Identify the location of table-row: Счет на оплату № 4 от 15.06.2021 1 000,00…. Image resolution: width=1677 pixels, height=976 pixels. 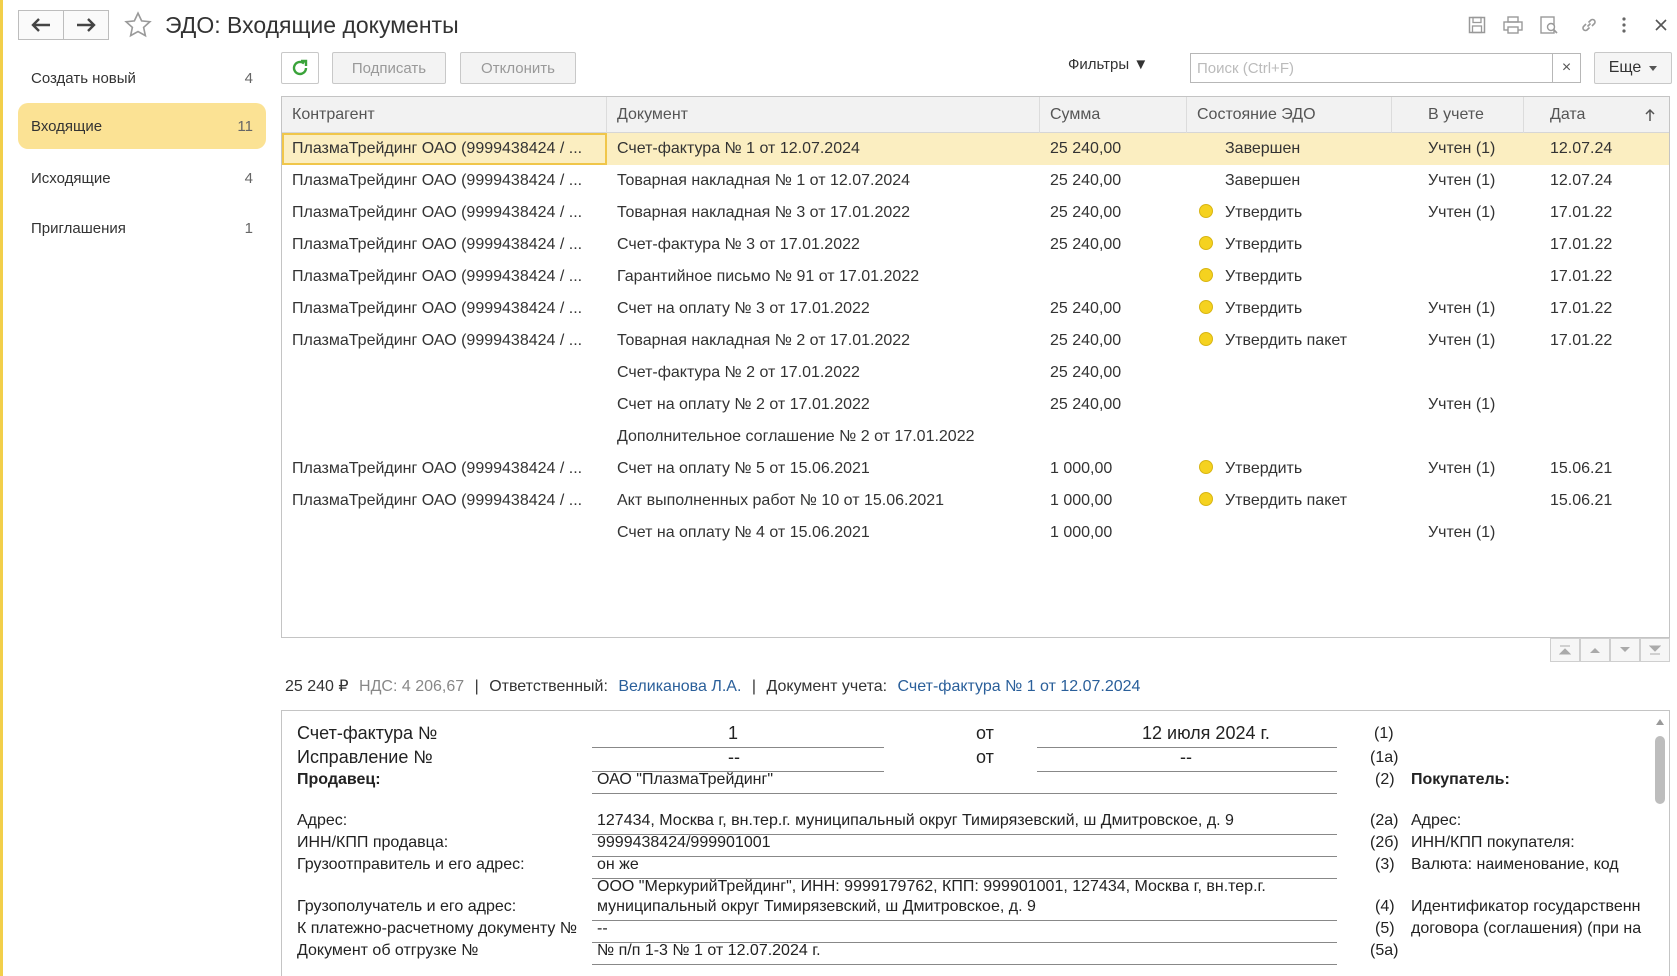
(975, 533).